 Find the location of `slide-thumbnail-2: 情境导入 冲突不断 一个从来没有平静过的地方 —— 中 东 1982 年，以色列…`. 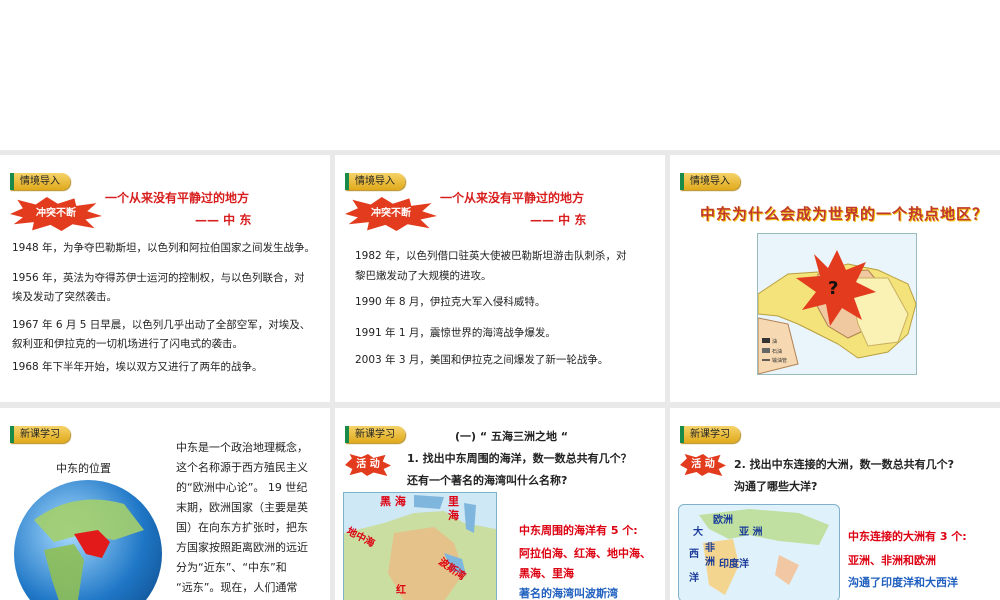

slide-thumbnail-2: 情境导入 冲突不断 一个从来没有平静过的地方 —— 中 东 1982 年，以色列… is located at coordinates (500, 278).